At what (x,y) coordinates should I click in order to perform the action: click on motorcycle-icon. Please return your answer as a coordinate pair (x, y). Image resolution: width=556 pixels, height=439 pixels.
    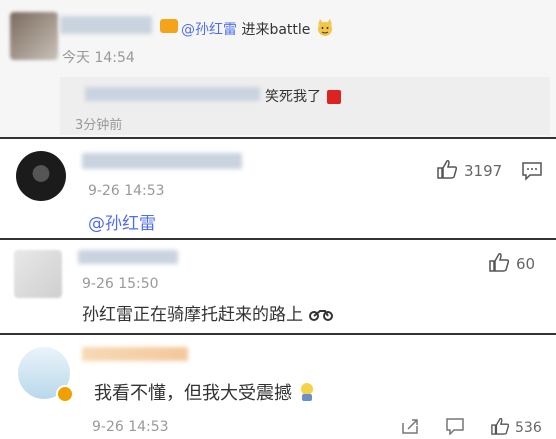
    Looking at the image, I should click on (321, 315).